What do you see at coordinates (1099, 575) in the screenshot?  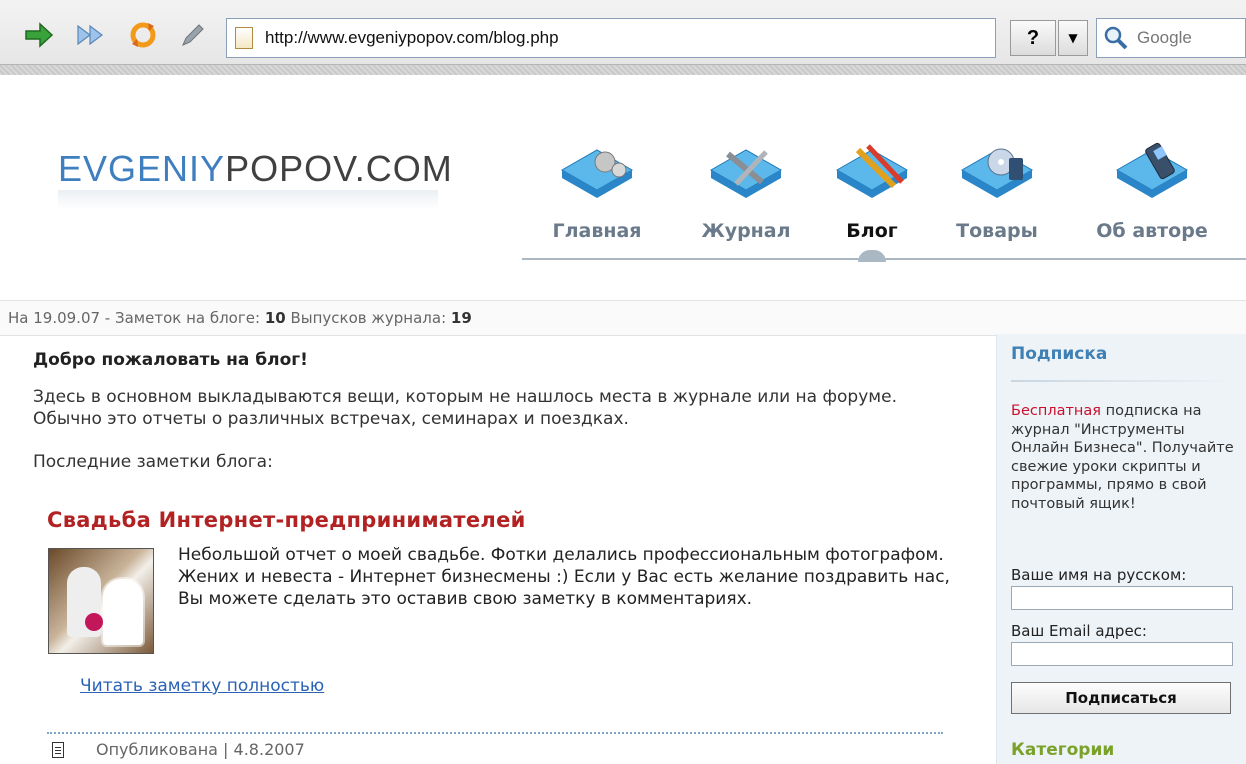 I see `name-label: Ваше имя на русском:` at bounding box center [1099, 575].